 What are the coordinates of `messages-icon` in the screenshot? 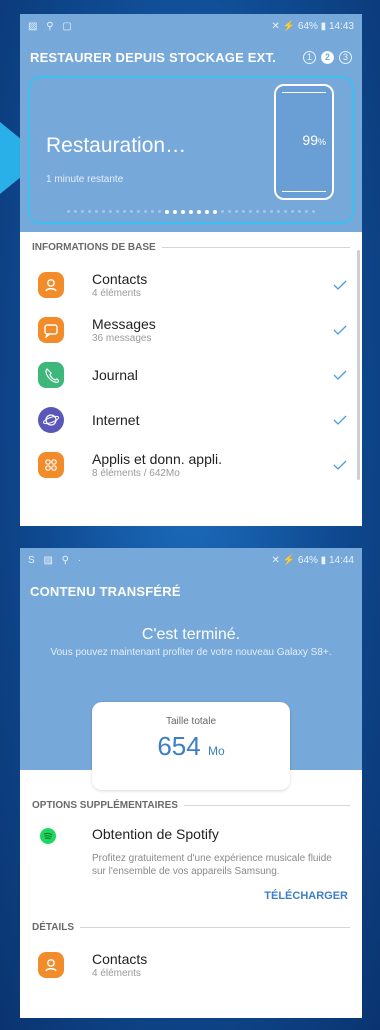 It's located at (51, 329).